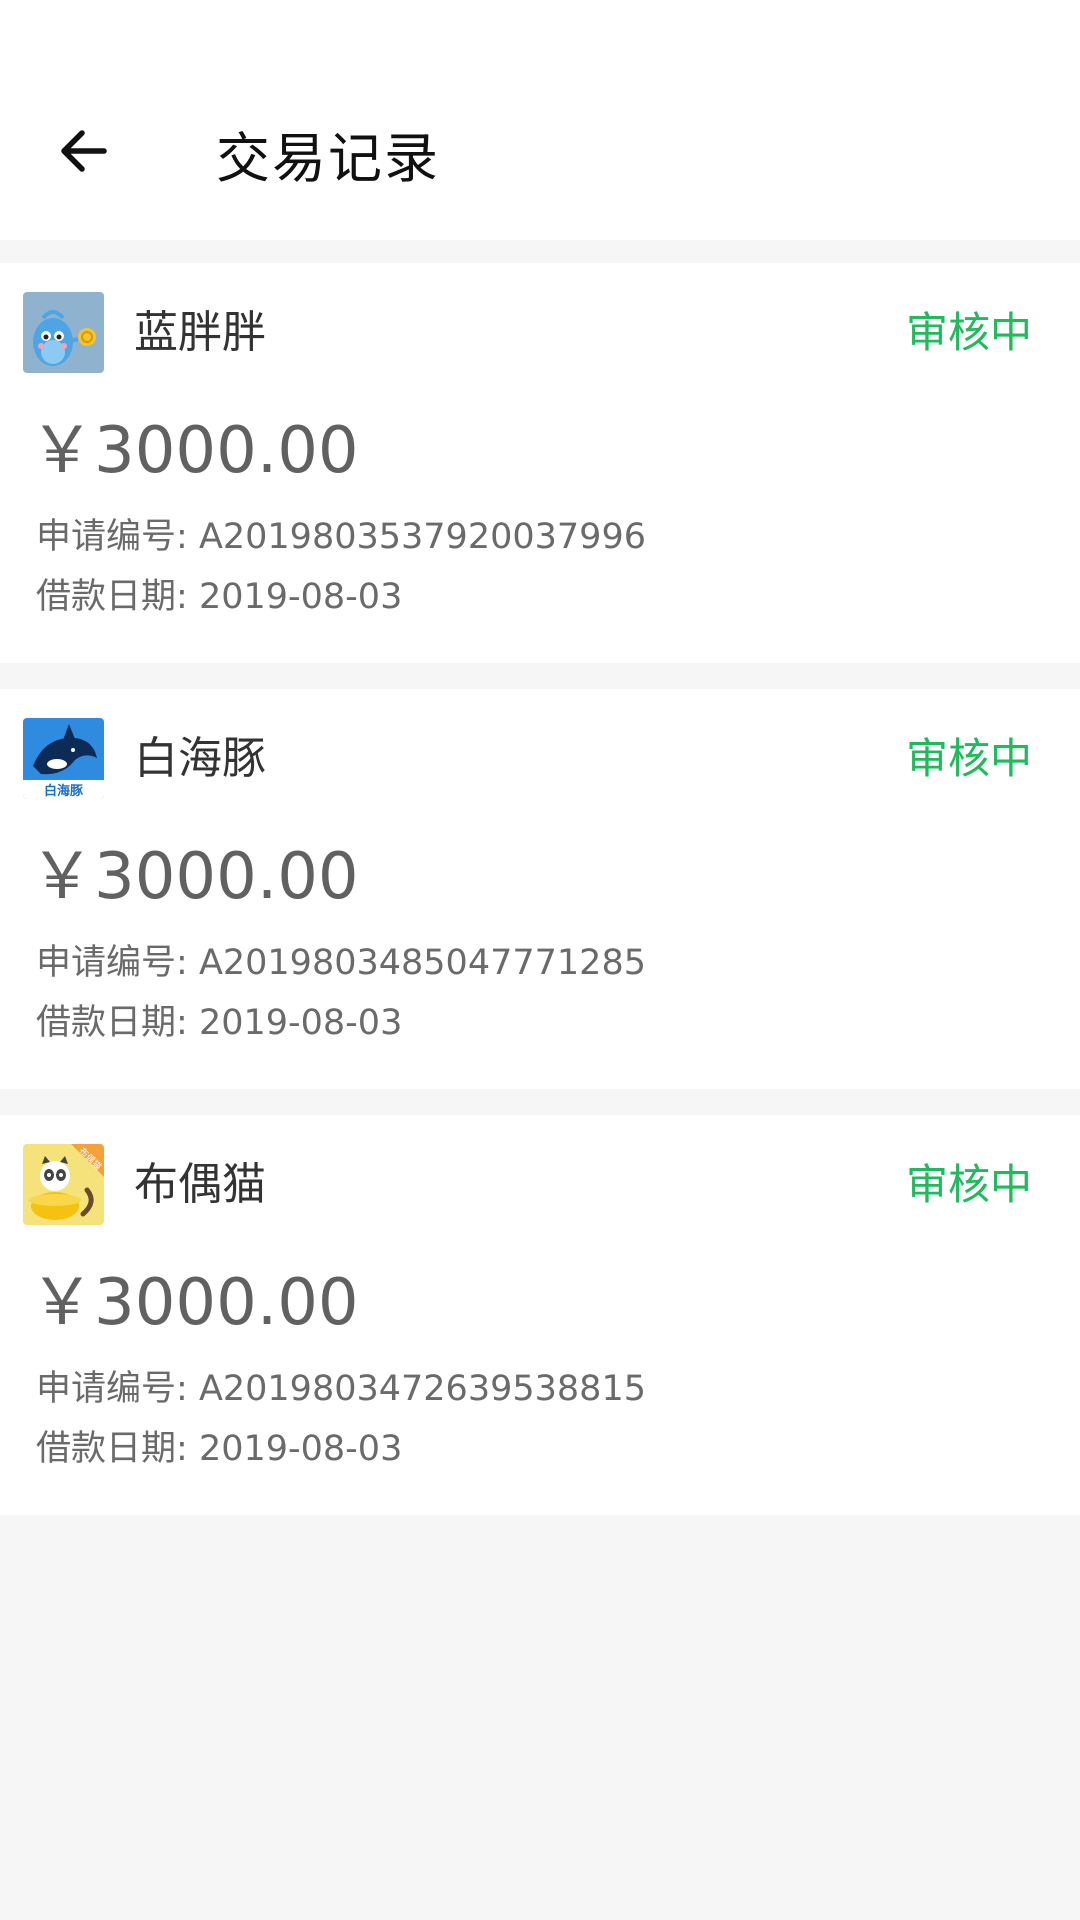  What do you see at coordinates (63, 332) in the screenshot?
I see `blue-mascot-logo` at bounding box center [63, 332].